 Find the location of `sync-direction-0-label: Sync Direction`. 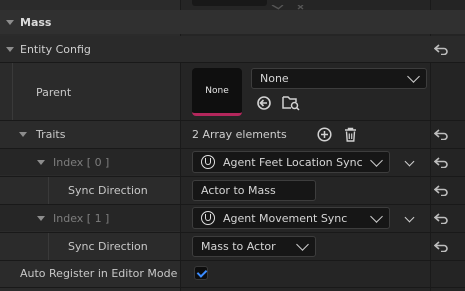

sync-direction-0-label: Sync Direction is located at coordinates (108, 190).